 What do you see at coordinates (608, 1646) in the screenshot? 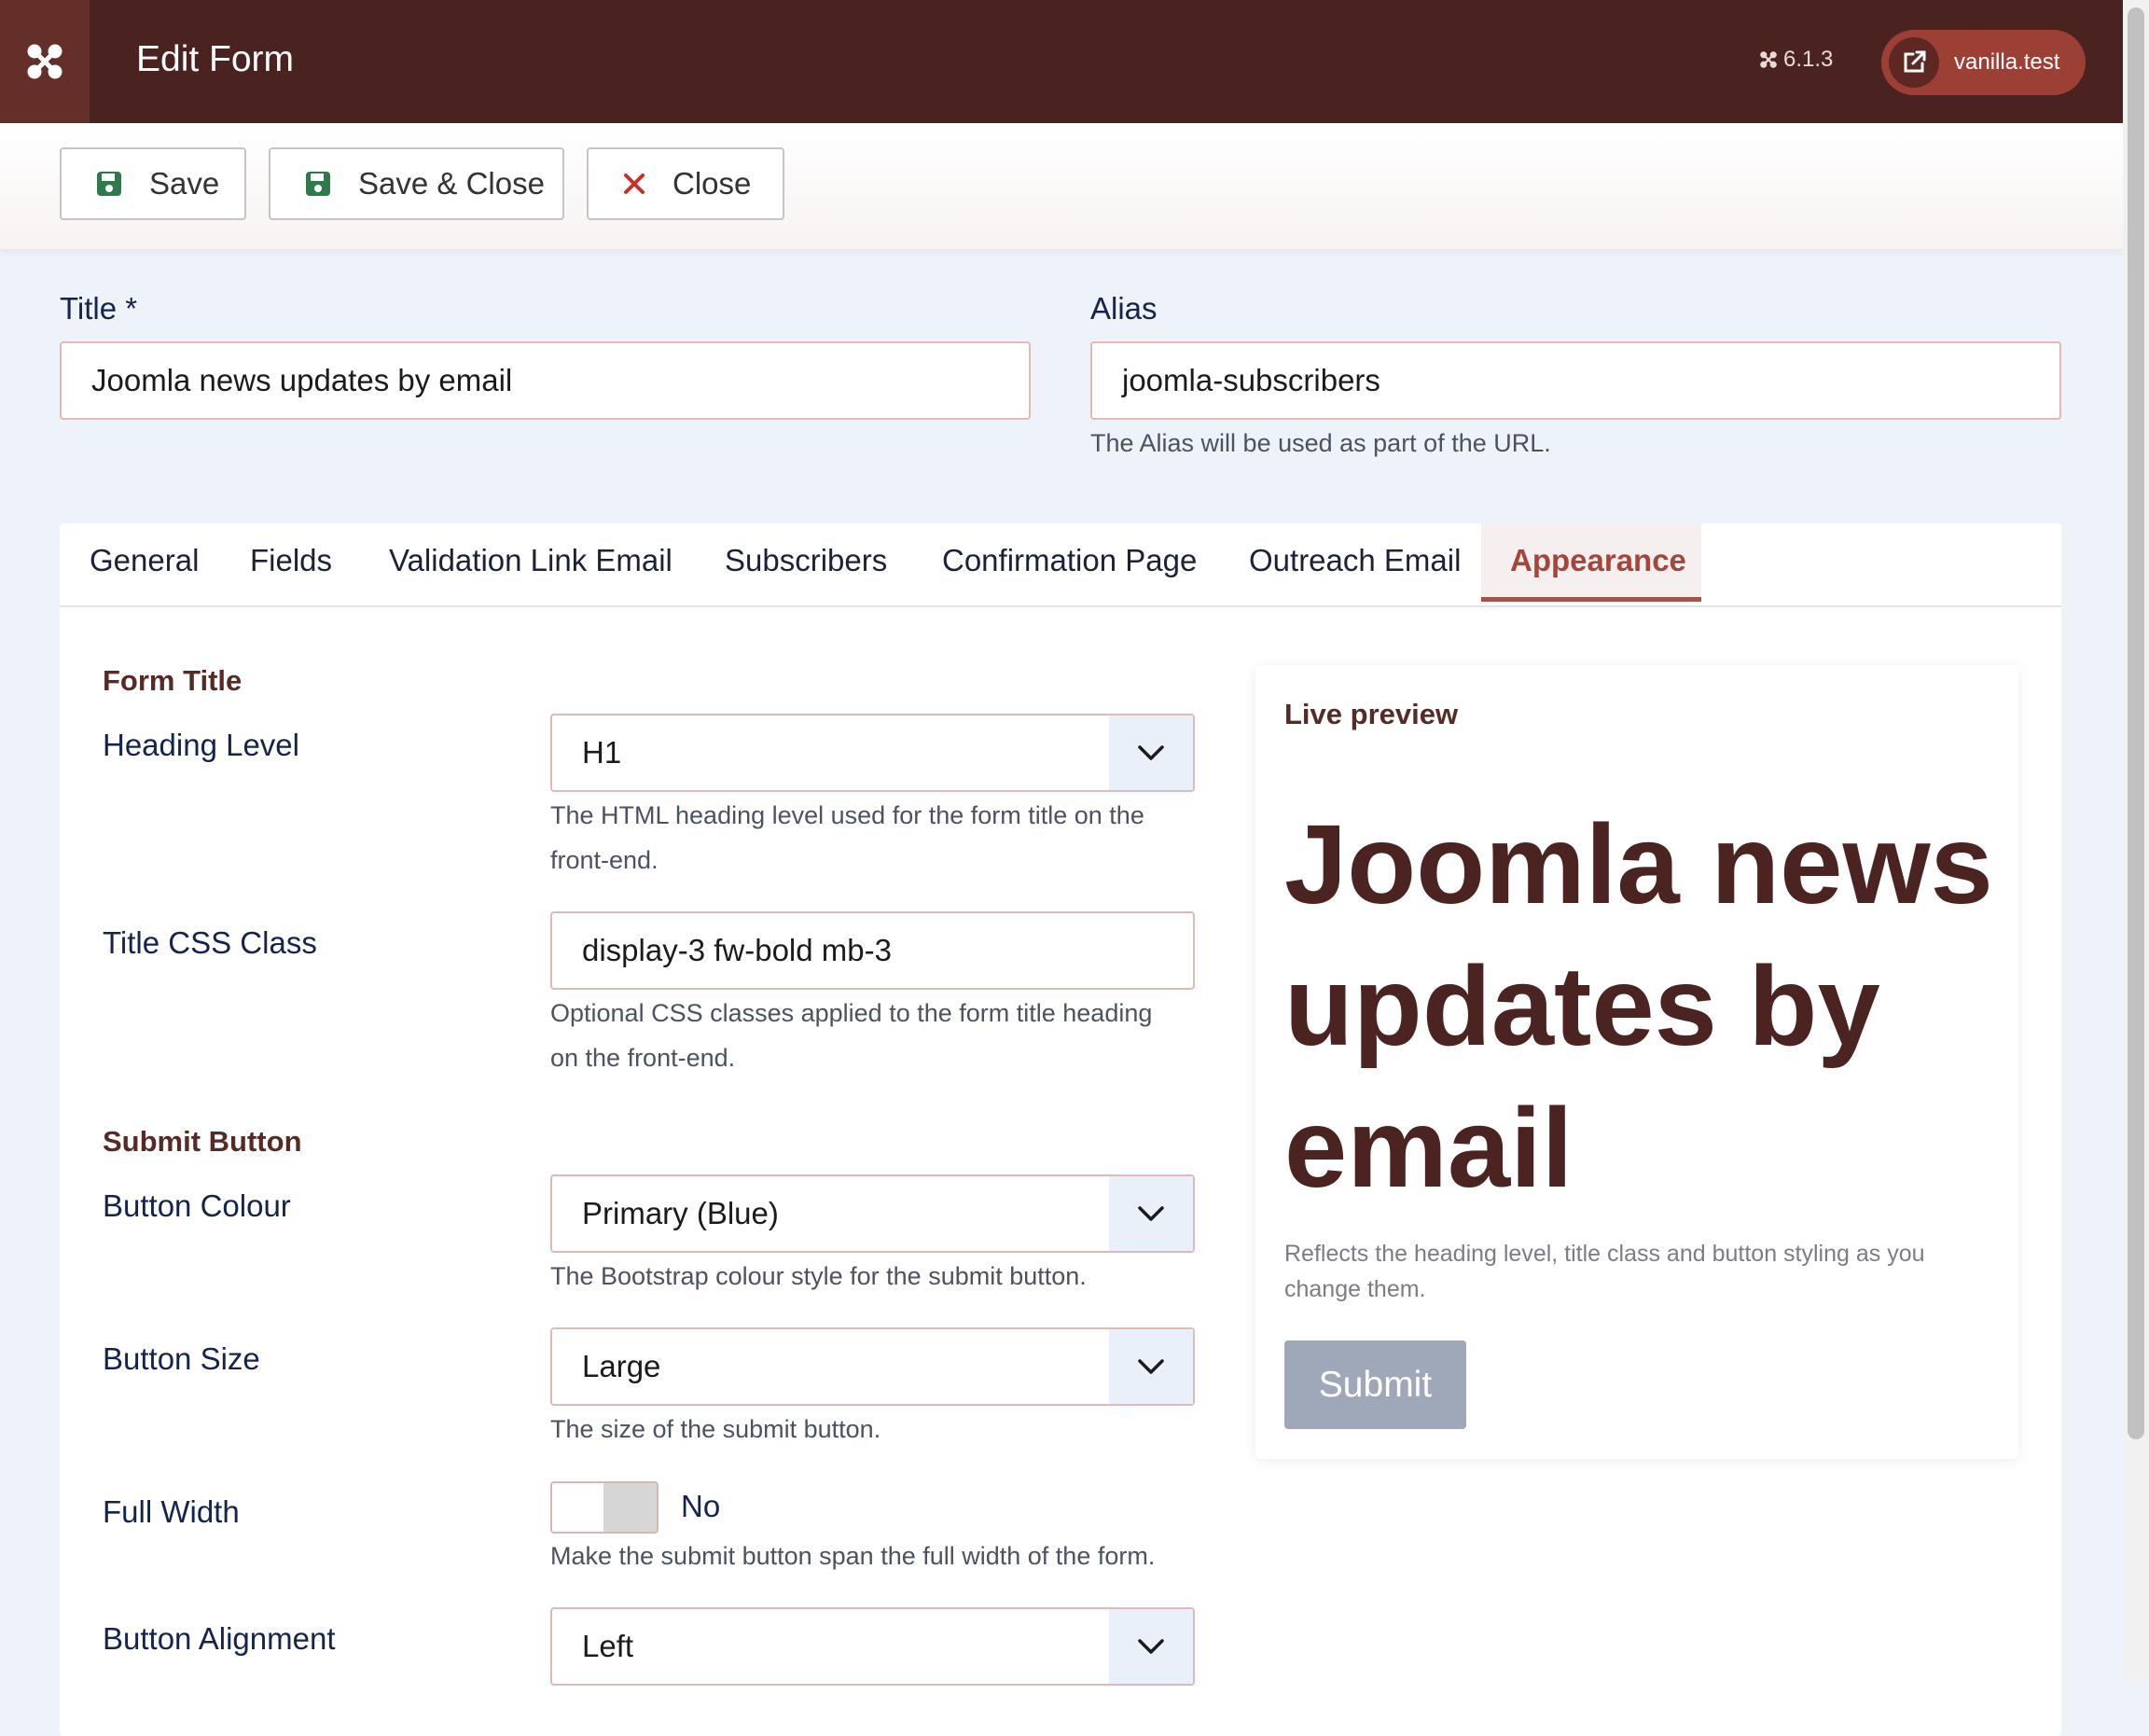
I see `button-alignment-value: Left` at bounding box center [608, 1646].